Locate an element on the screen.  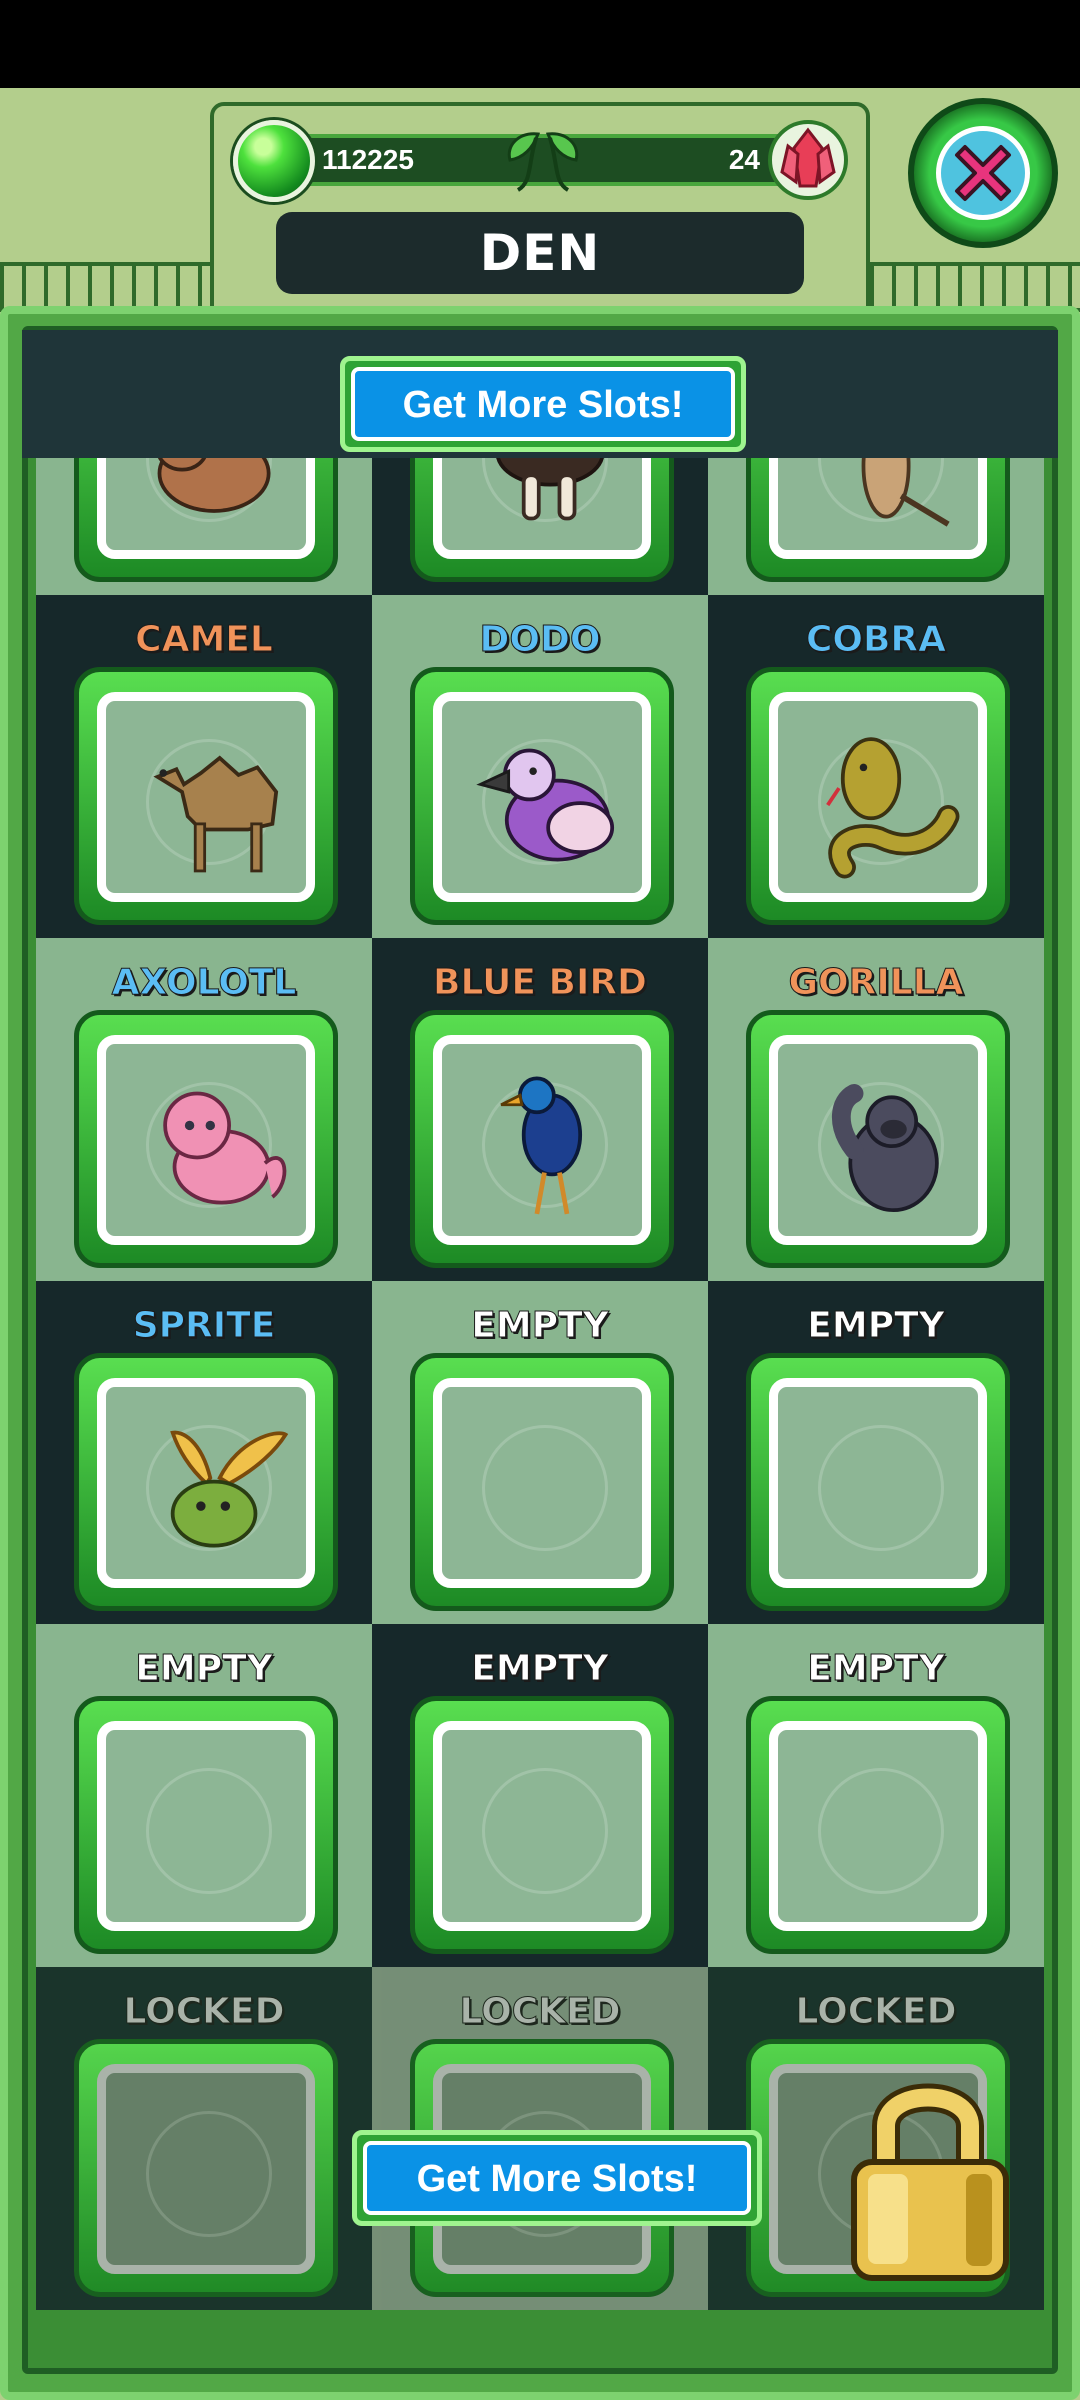
status-bar is located at coordinates (540, 44).